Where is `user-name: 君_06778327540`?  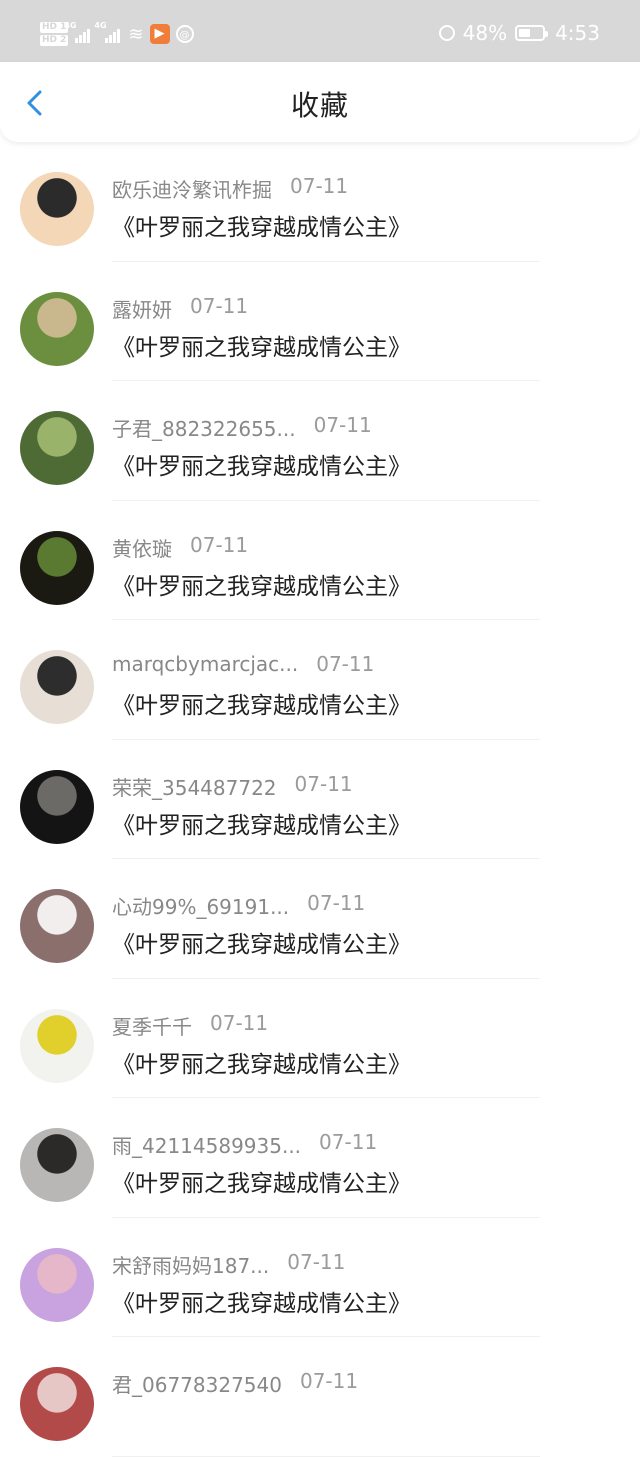
user-name: 君_06778327540 is located at coordinates (197, 1385).